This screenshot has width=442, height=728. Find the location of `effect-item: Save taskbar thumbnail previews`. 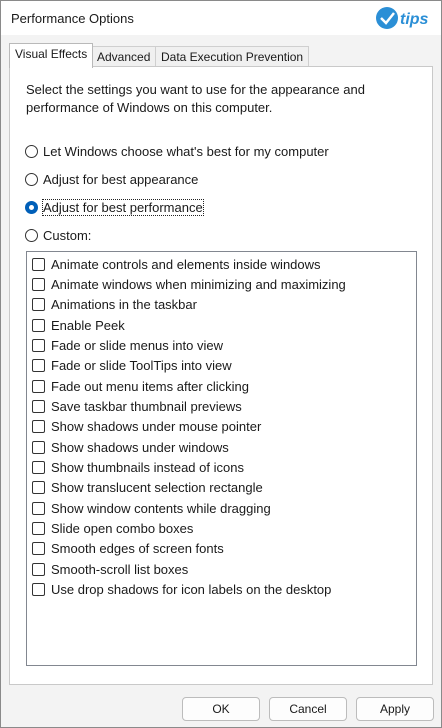

effect-item: Save taskbar thumbnail previews is located at coordinates (137, 406).